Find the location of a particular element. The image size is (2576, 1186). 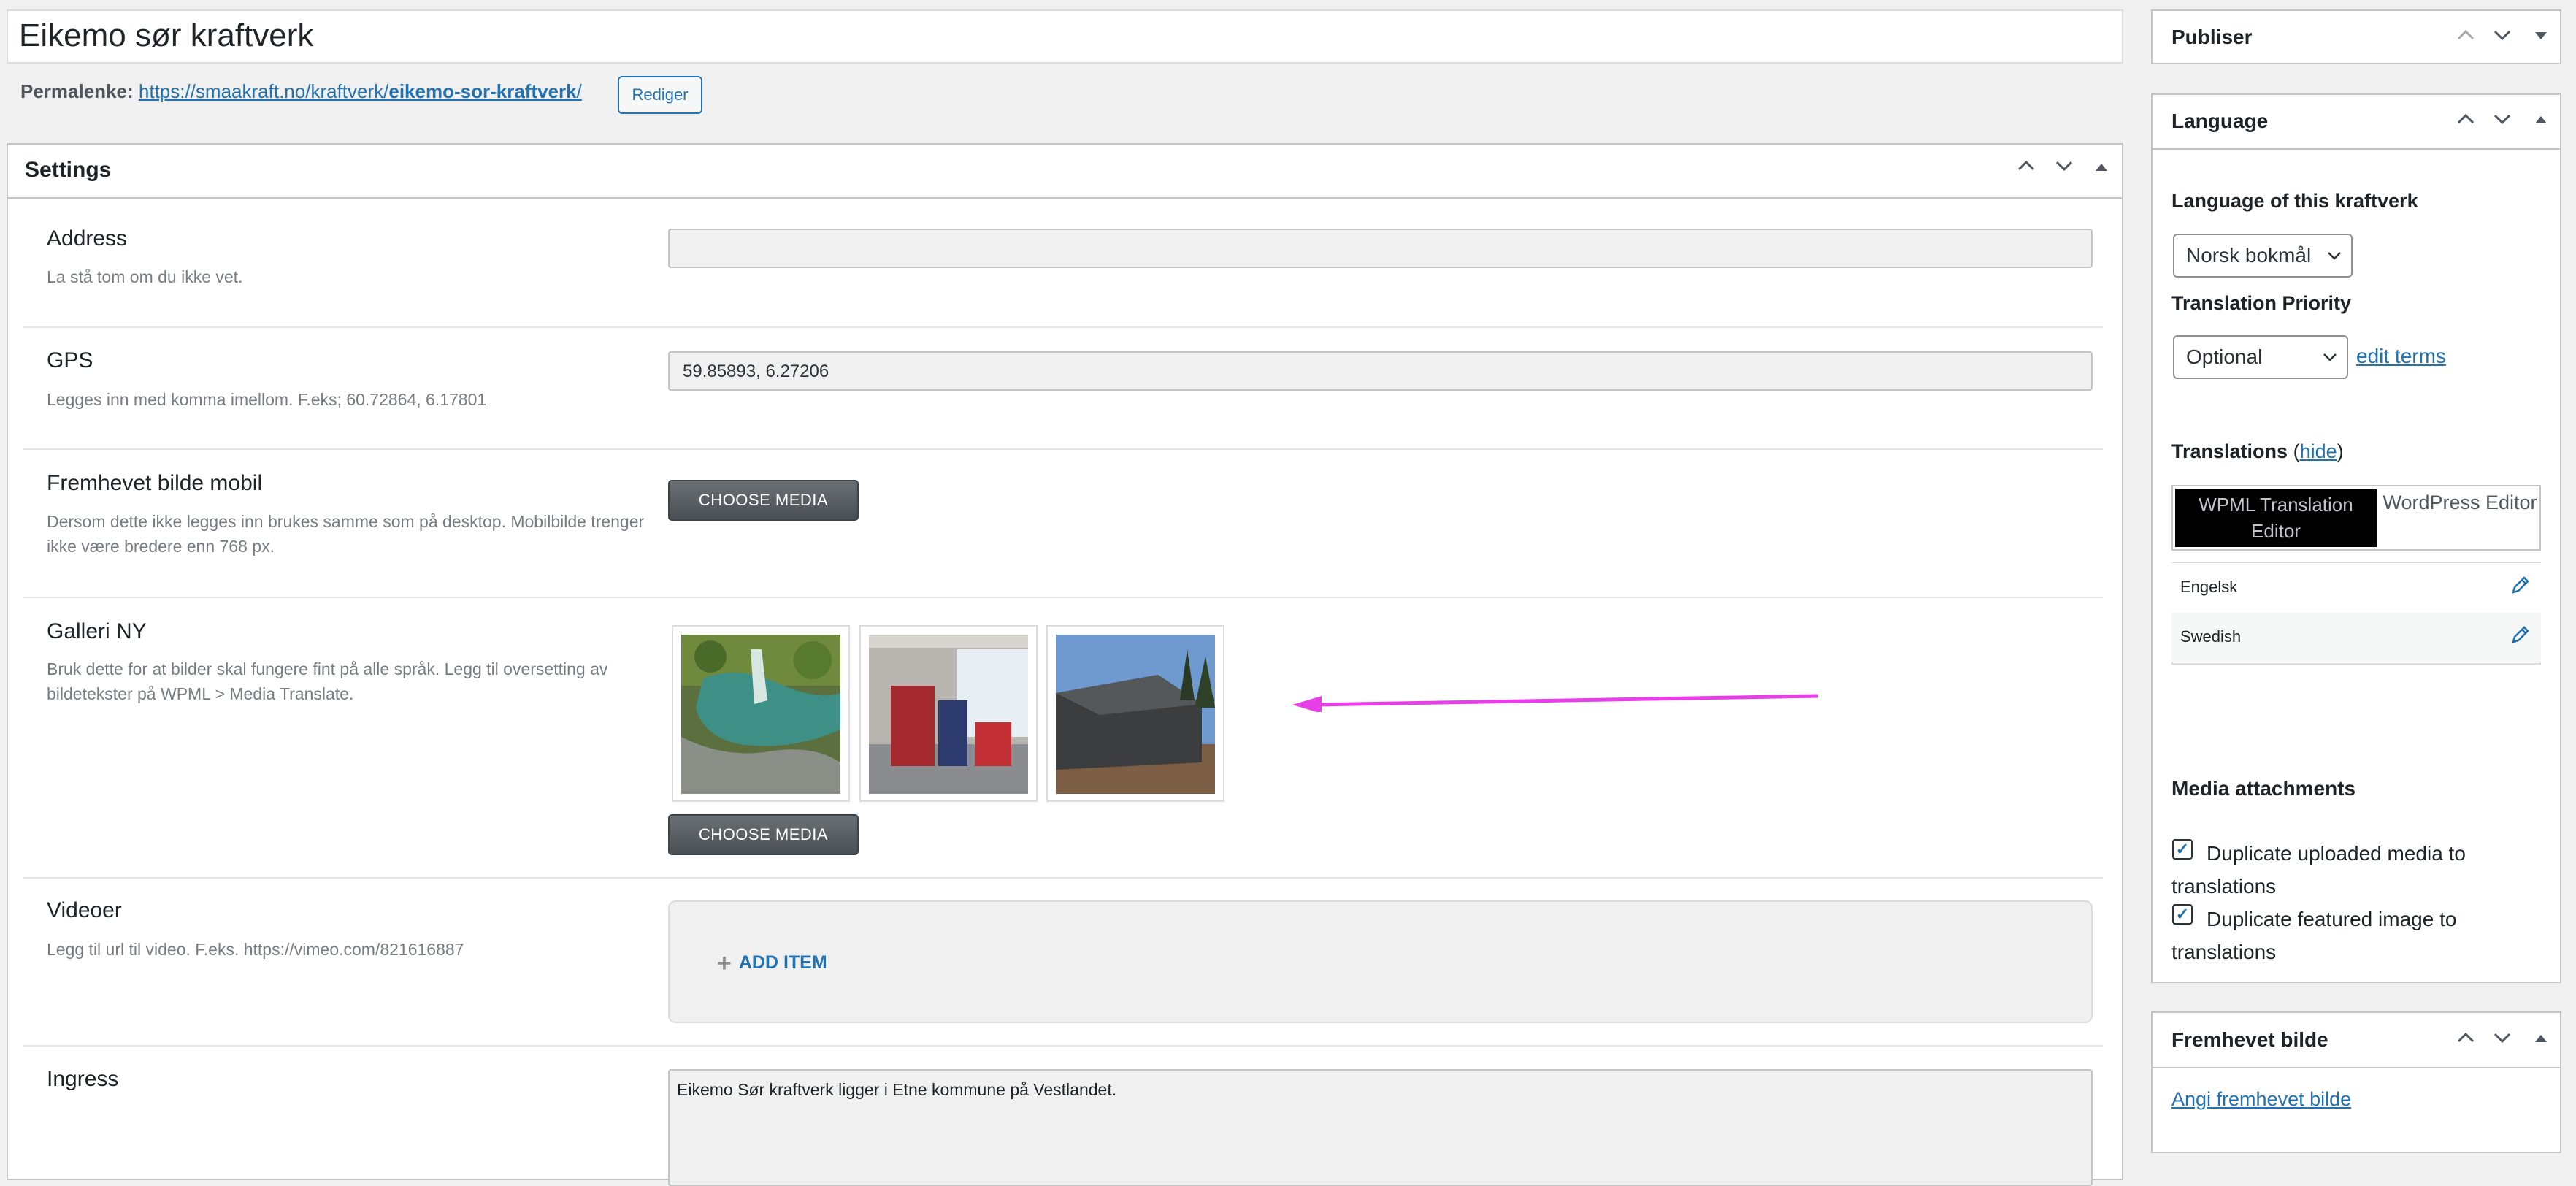

interior-image is located at coordinates (948, 714).